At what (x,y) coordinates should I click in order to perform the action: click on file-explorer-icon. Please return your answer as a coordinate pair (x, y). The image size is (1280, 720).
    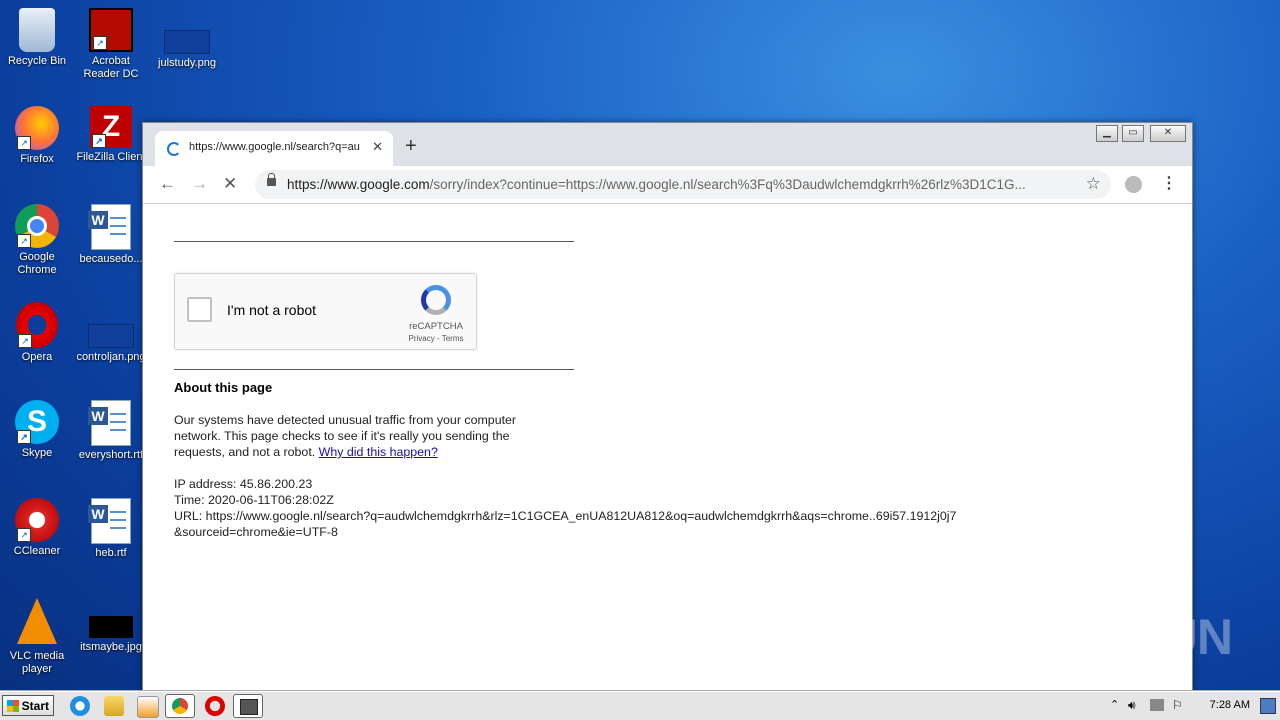
    Looking at the image, I should click on (114, 706).